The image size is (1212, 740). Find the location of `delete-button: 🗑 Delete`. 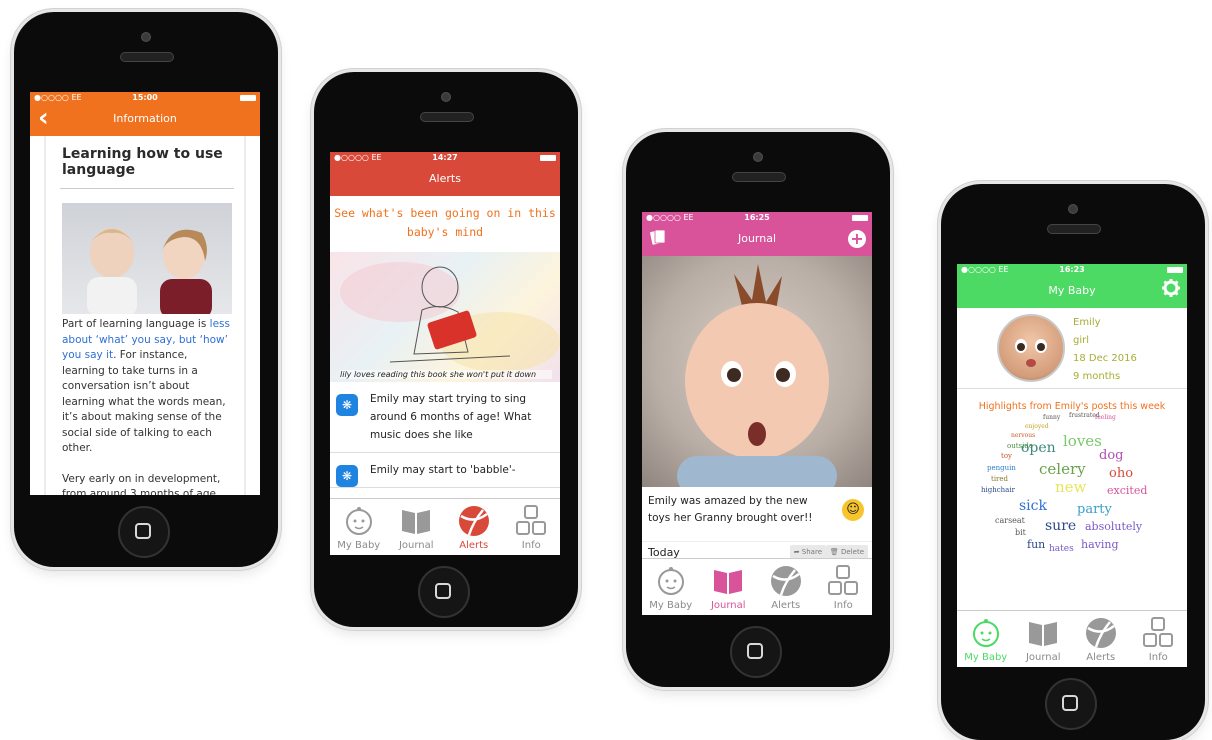

delete-button: 🗑 Delete is located at coordinates (846, 552).